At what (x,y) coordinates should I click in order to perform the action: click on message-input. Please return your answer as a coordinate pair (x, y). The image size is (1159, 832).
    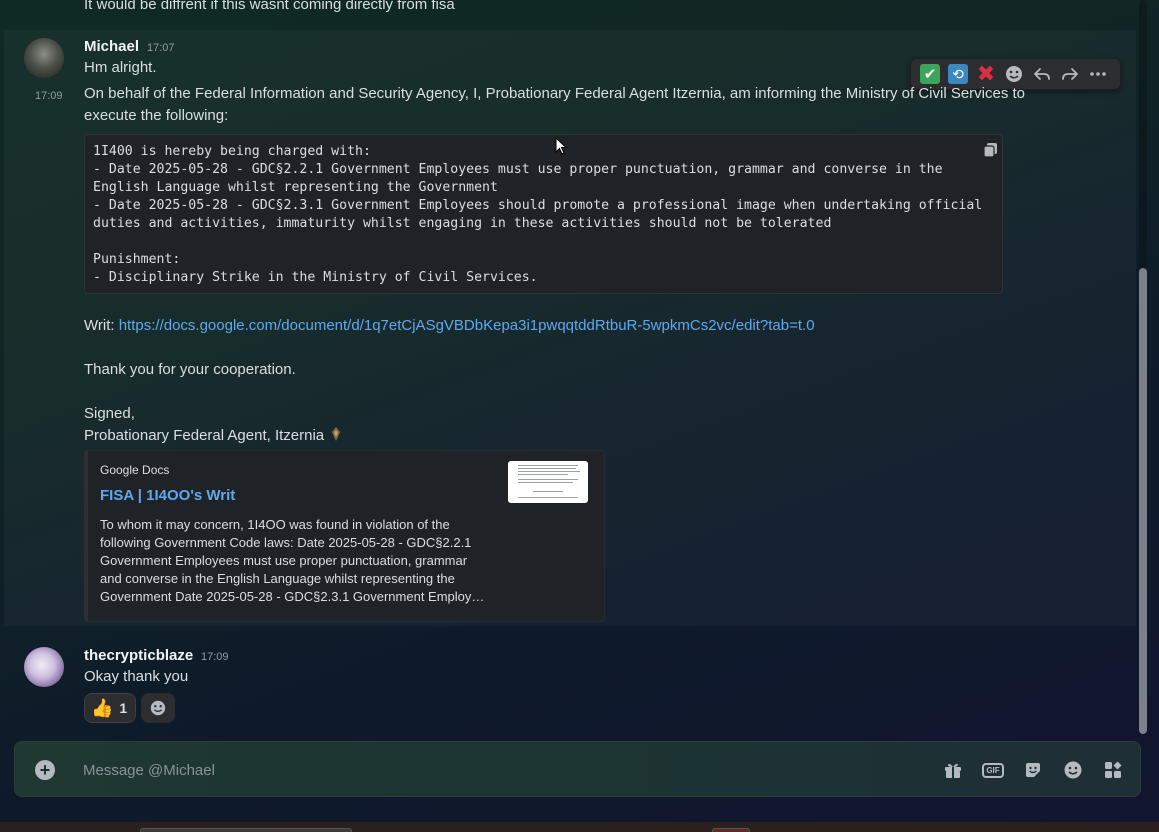
    Looking at the image, I should click on (483, 770).